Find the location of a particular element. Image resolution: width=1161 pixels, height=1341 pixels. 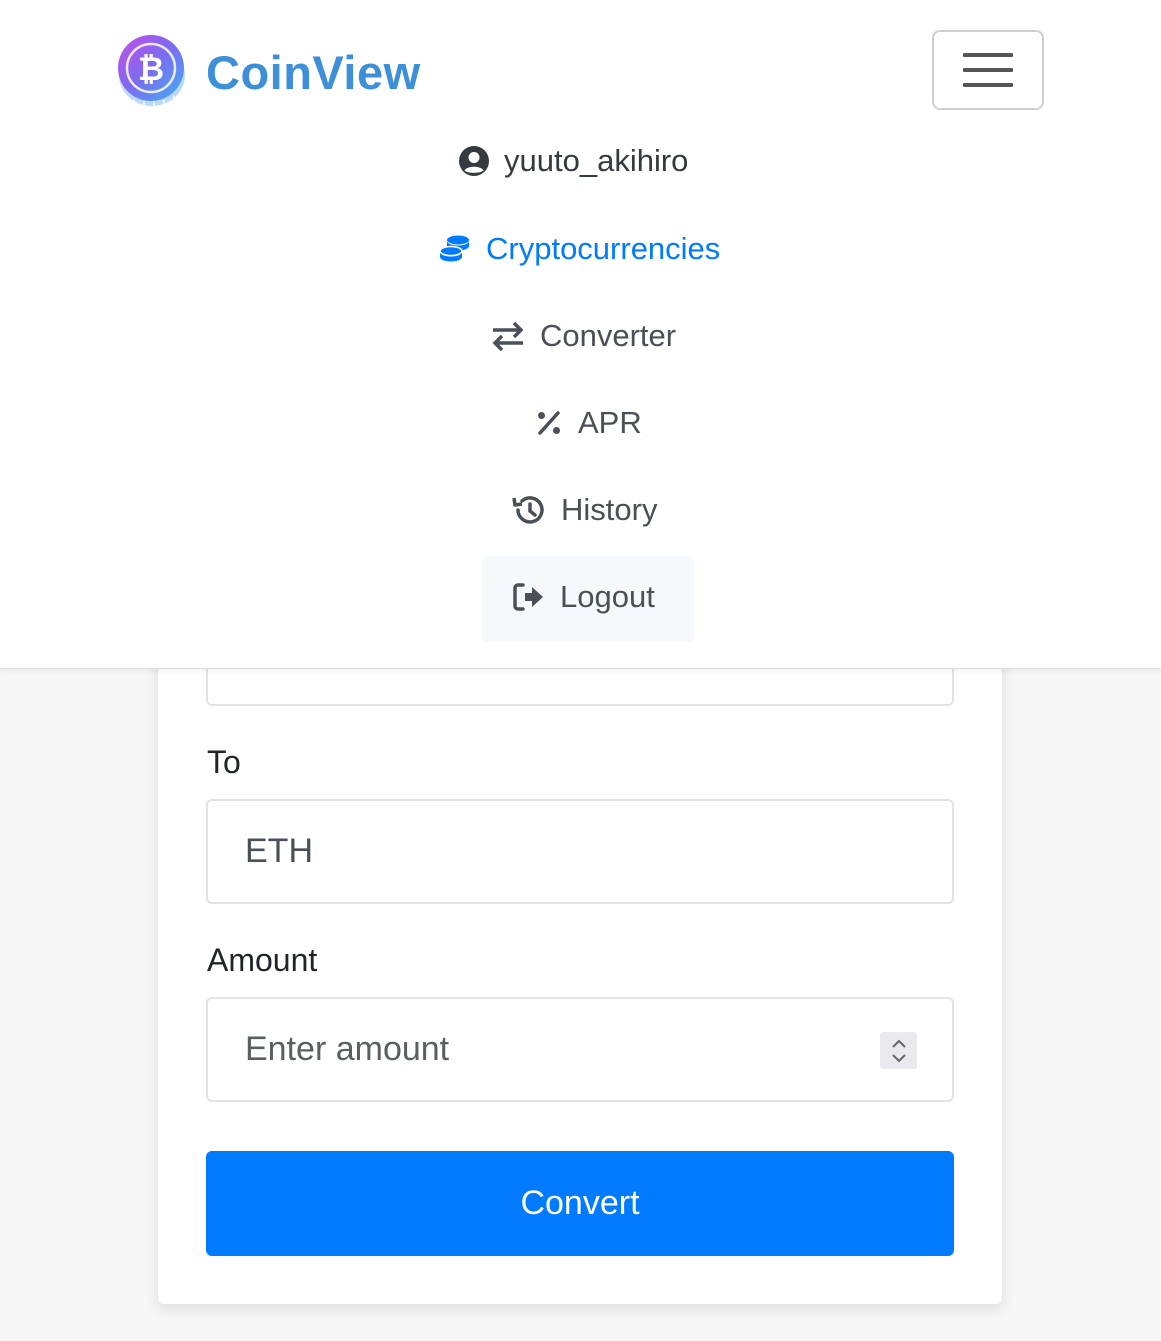

amount-input is located at coordinates (545, 1049).